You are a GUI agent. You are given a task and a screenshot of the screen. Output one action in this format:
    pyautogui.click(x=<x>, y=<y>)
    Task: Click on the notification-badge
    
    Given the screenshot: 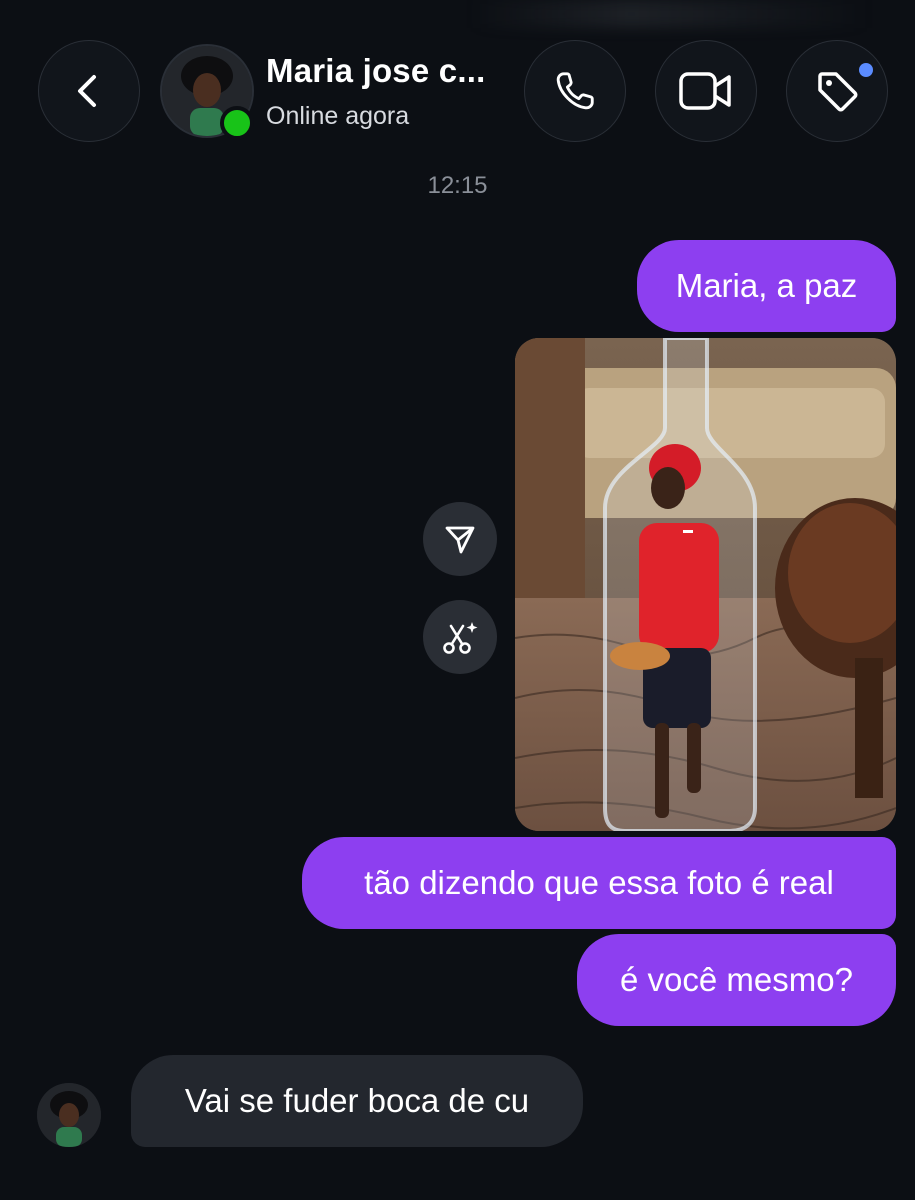 What is the action you would take?
    pyautogui.click(x=866, y=70)
    